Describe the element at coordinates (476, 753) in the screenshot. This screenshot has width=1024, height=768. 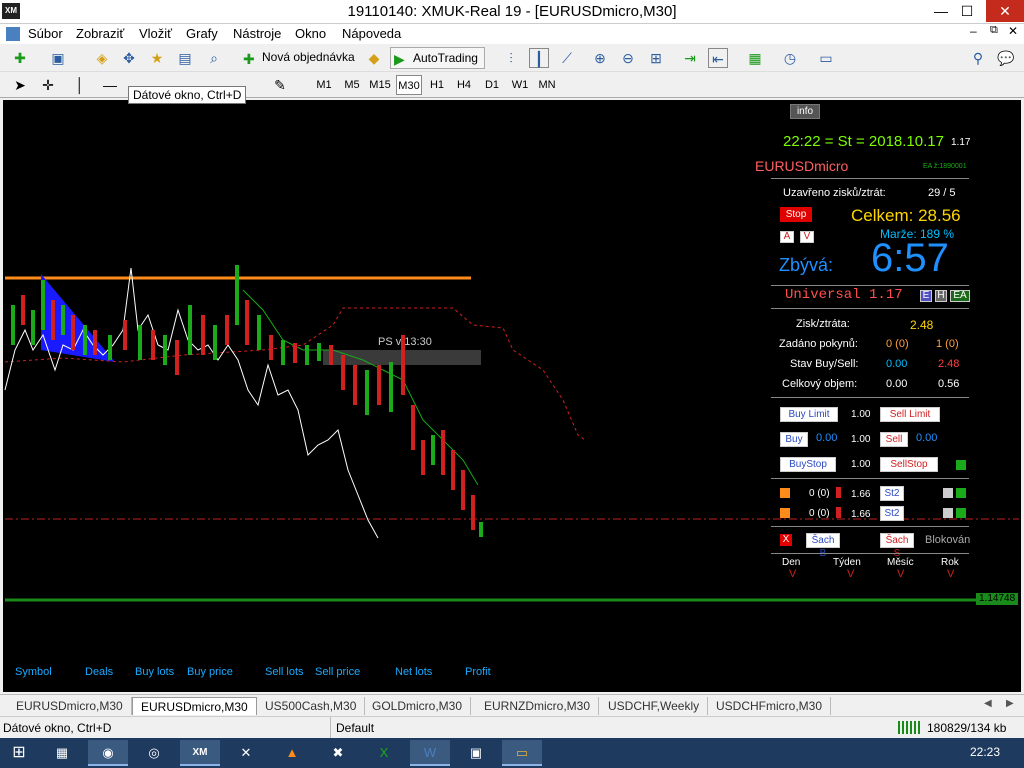
I see `task-files-icon: ▣` at that location.